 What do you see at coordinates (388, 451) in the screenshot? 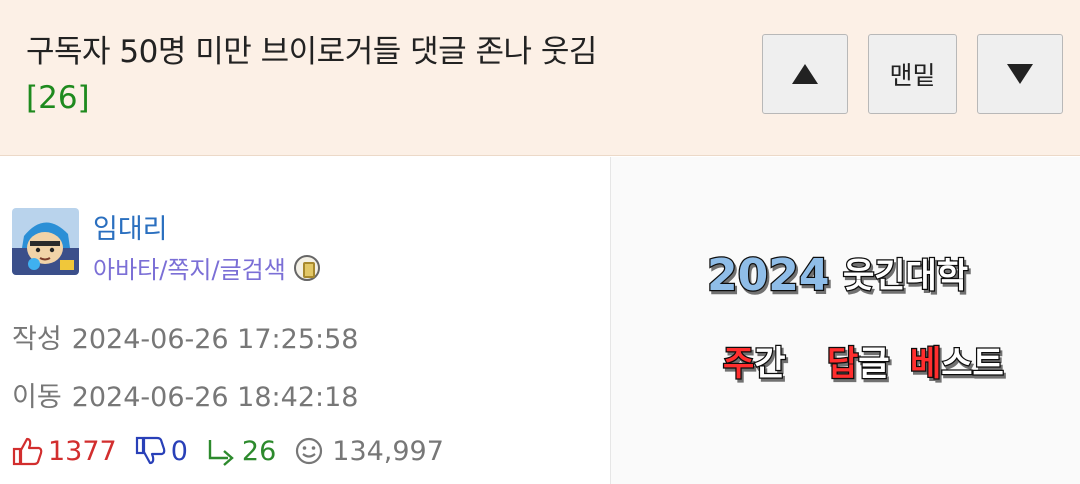
I see `views-count: 134,997` at bounding box center [388, 451].